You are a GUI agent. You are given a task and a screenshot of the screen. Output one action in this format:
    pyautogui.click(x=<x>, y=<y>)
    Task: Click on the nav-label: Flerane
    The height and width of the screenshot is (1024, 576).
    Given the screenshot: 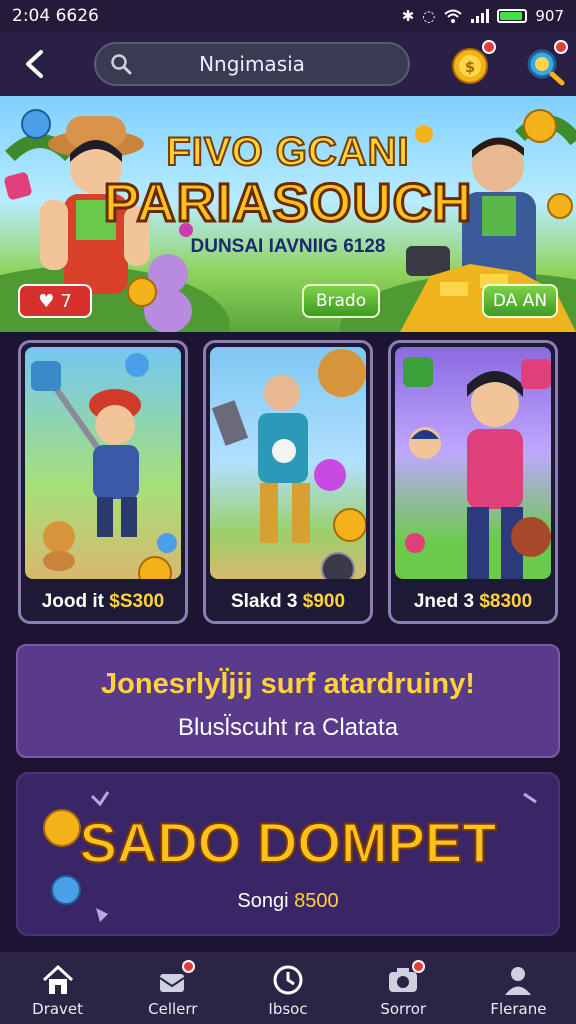 What is the action you would take?
    pyautogui.click(x=518, y=1009)
    